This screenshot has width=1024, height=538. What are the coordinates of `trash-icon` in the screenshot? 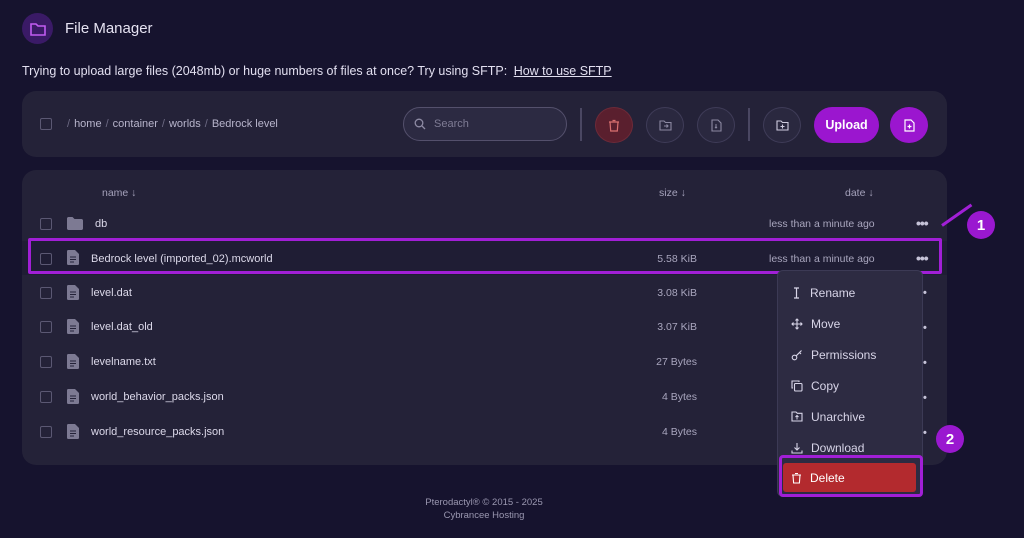 It's located at (614, 125).